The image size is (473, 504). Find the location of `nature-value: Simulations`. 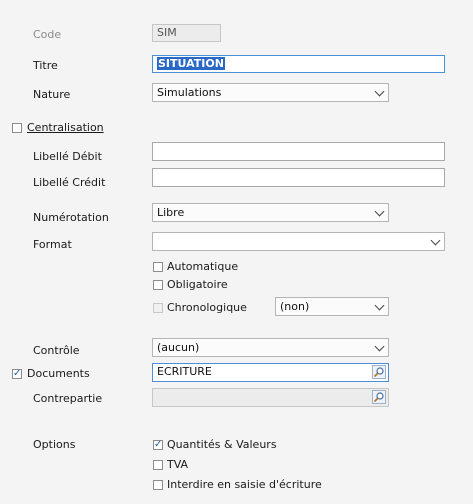

nature-value: Simulations is located at coordinates (189, 92).